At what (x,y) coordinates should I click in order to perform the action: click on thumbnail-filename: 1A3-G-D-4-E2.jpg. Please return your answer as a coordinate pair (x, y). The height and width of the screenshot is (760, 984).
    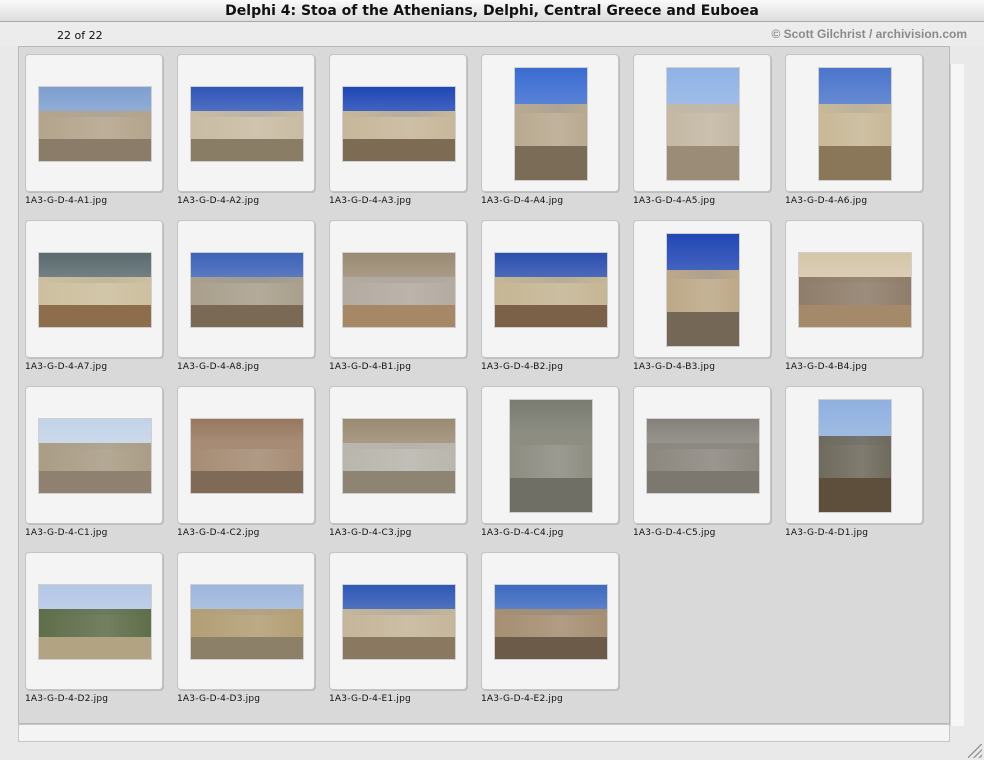
    Looking at the image, I should click on (522, 699).